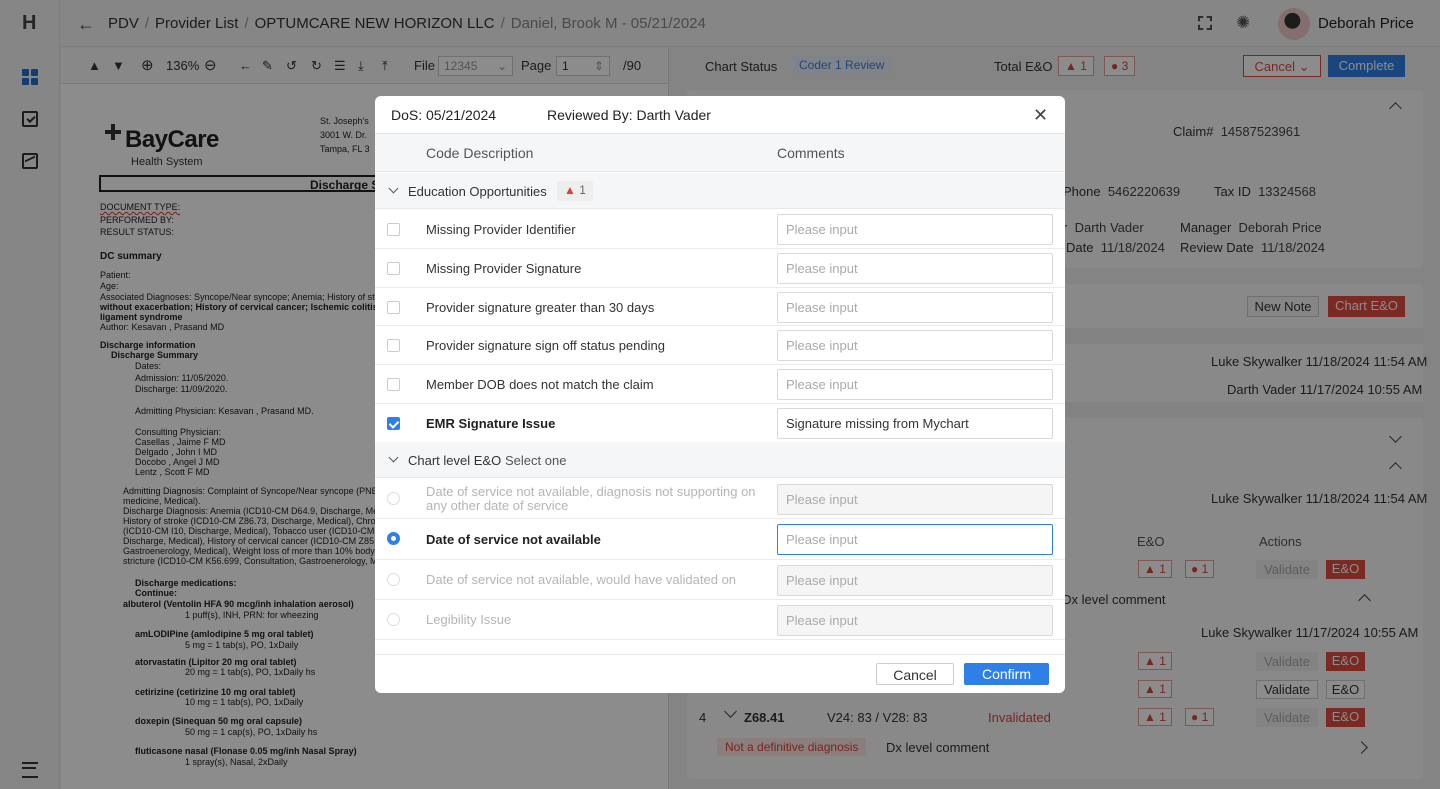  Describe the element at coordinates (720, 620) in the screenshot. I see `chart-eo-row: Legibility Issue` at that location.